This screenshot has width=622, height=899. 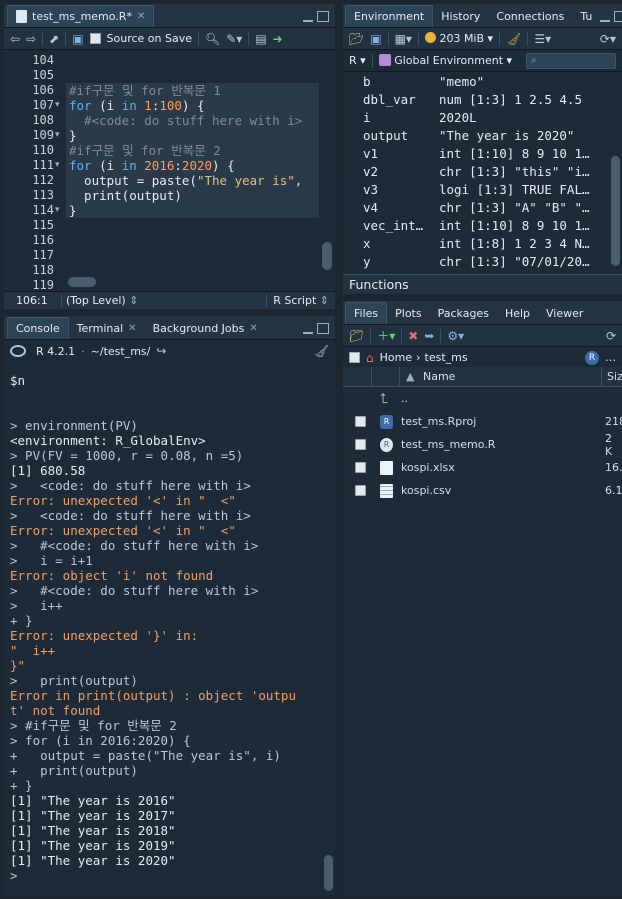 I want to click on file-row: kospi.xlsx 16., so click(x=482, y=467).